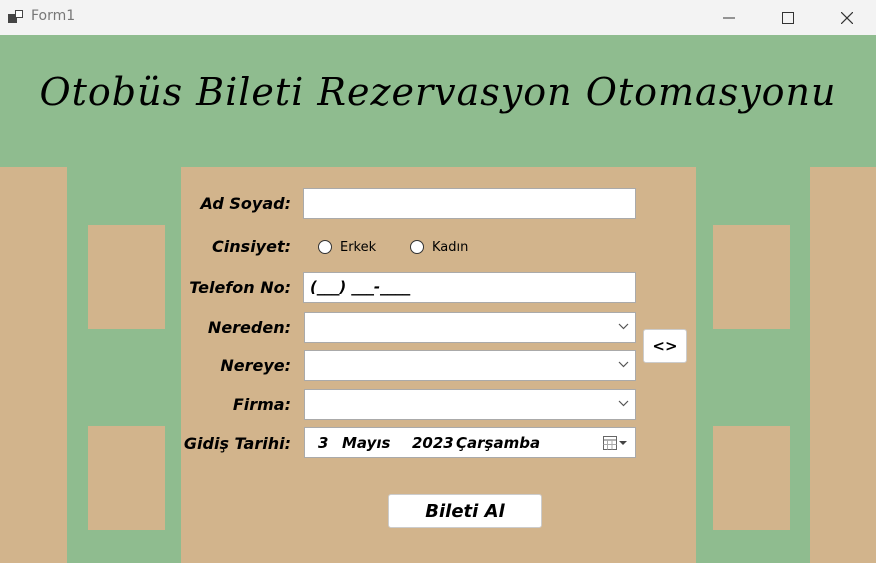 The image size is (876, 563). I want to click on app-icon, so click(16, 17).